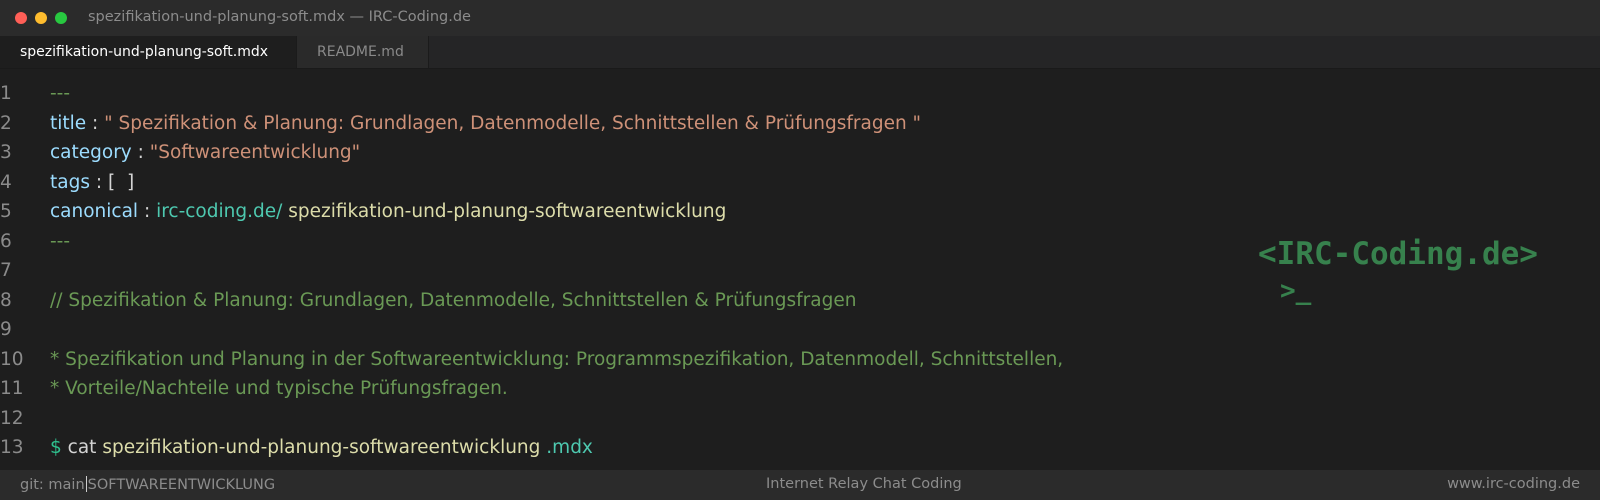 The width and height of the screenshot is (1600, 500). I want to click on line-number: 10, so click(12, 359).